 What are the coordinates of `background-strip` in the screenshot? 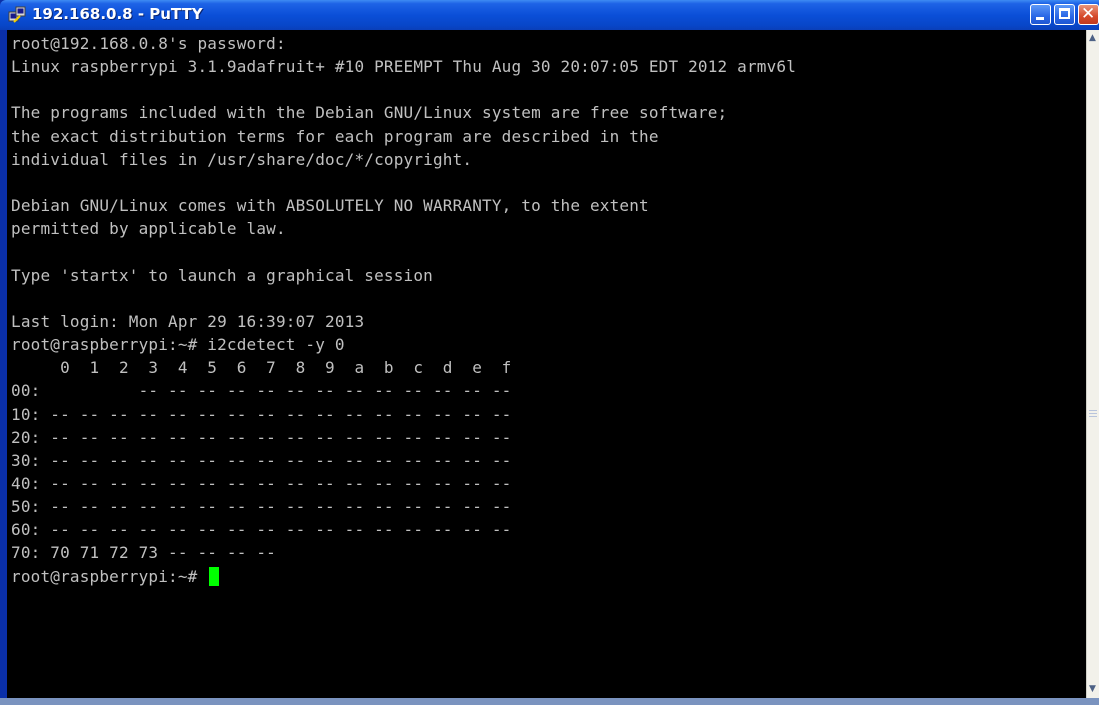 It's located at (549, 701).